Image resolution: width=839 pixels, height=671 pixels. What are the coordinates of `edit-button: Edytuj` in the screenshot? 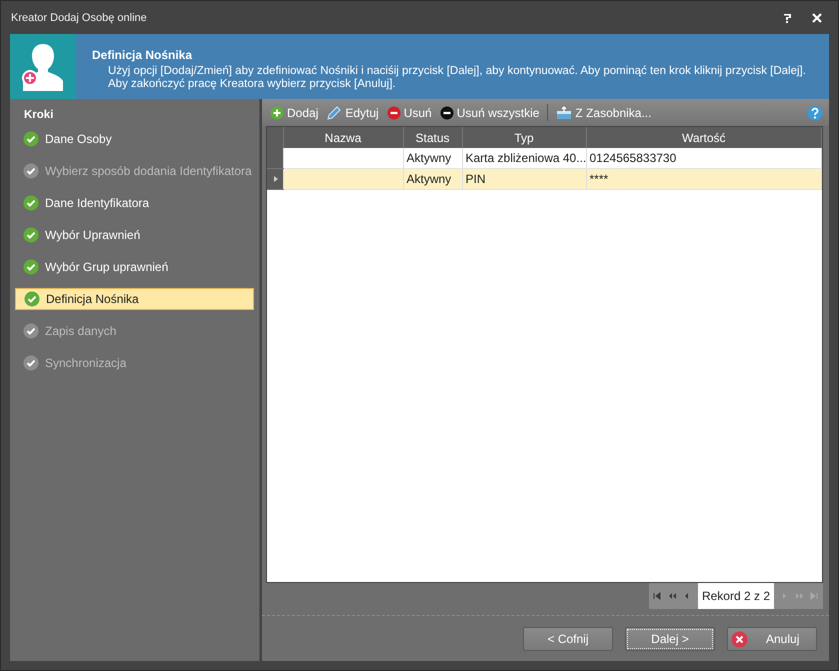 It's located at (352, 112).